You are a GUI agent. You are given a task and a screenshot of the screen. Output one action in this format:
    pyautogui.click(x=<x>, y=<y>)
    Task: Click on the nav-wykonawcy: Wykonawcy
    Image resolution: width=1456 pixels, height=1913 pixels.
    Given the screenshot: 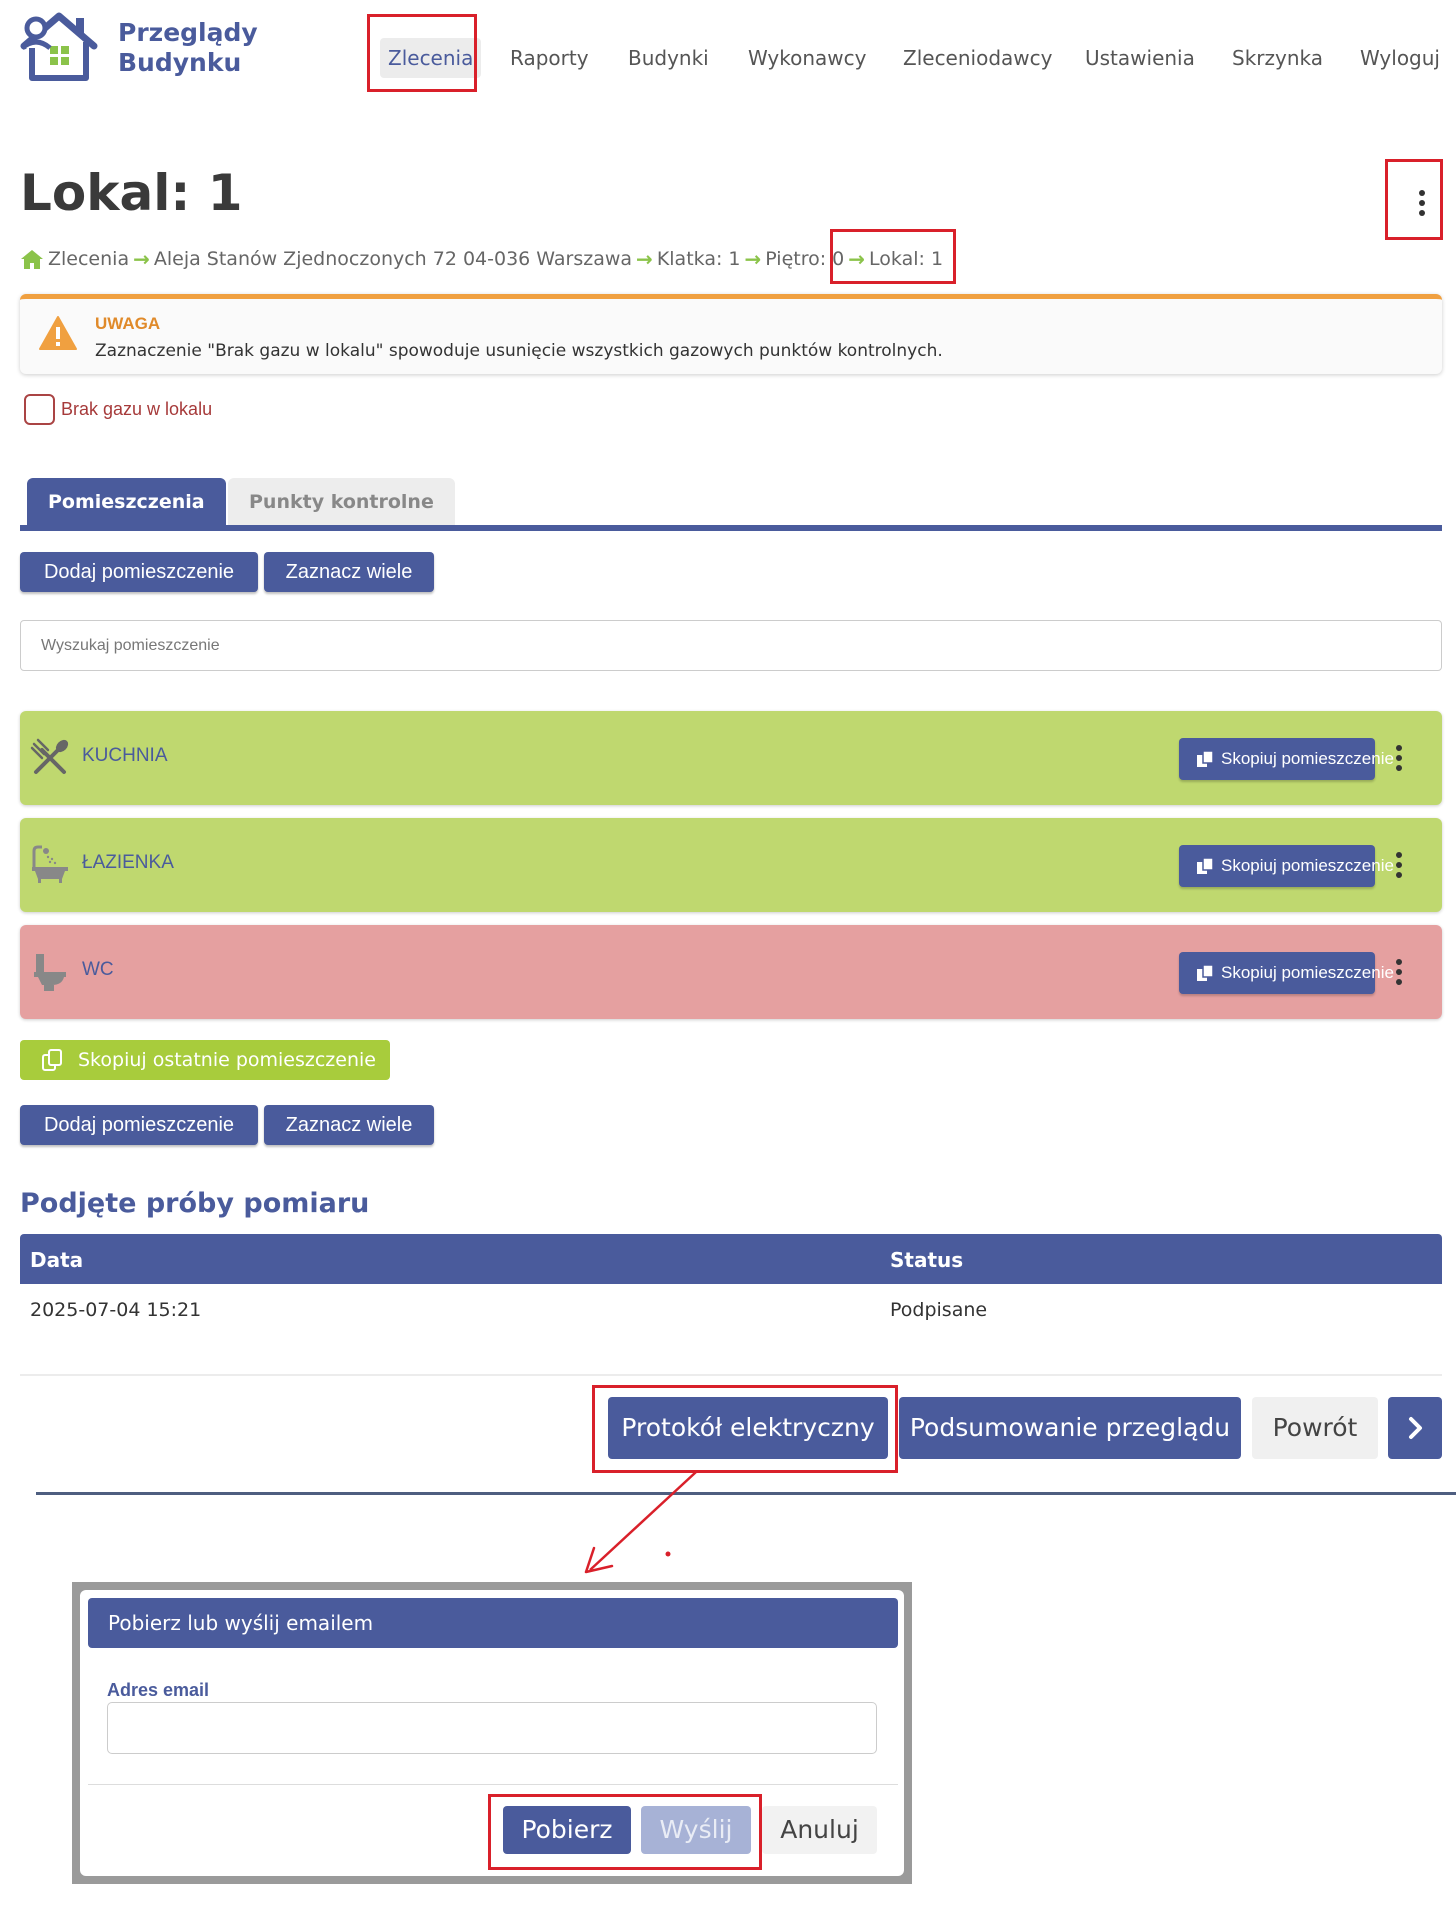 What is the action you would take?
    pyautogui.click(x=807, y=58)
    